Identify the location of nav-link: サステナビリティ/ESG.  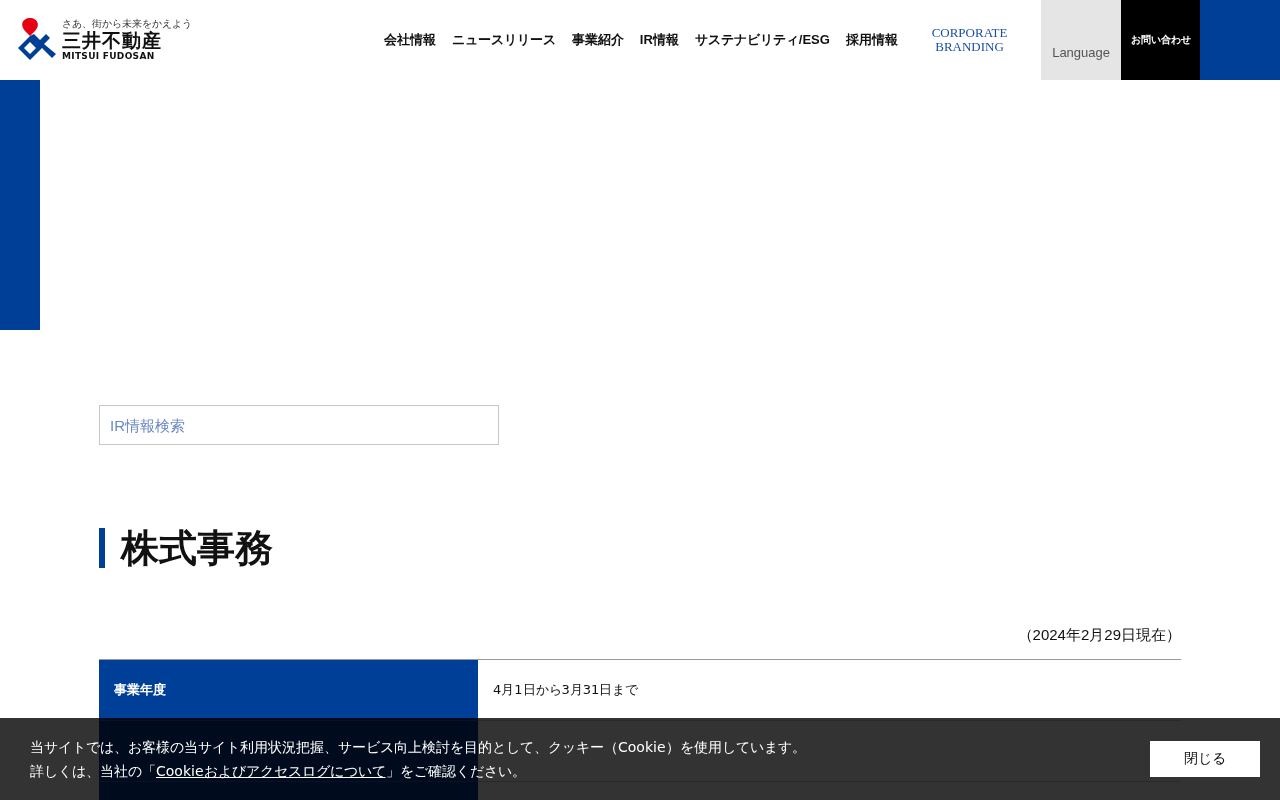
(762, 40).